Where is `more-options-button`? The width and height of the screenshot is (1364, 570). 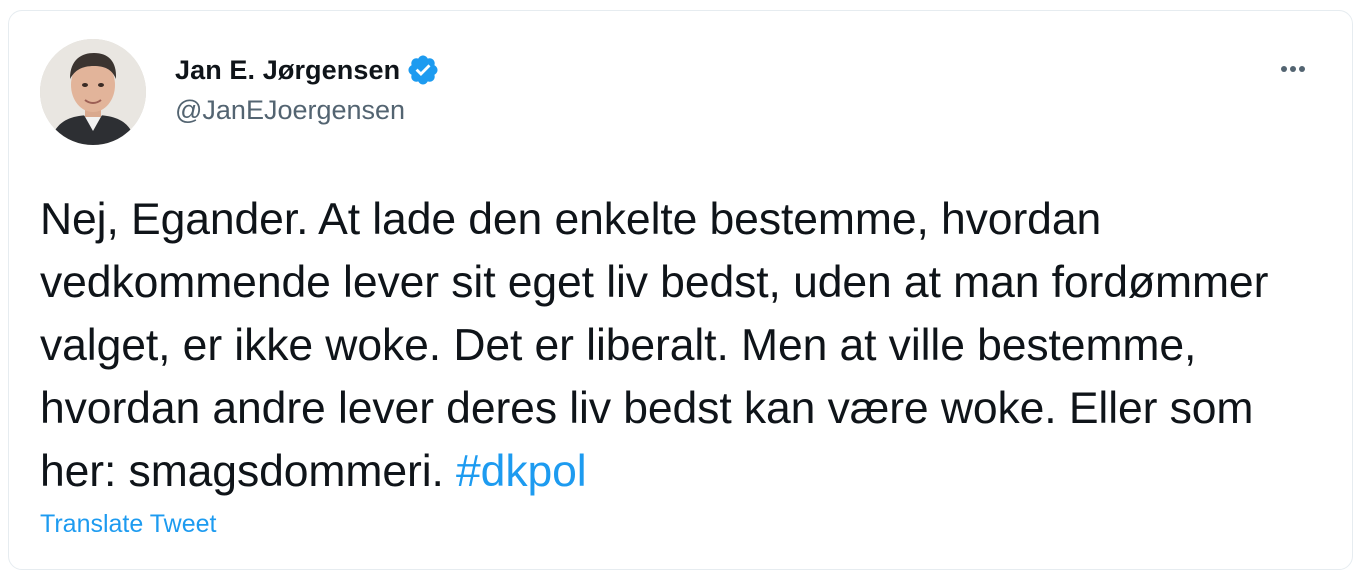
more-options-button is located at coordinates (1293, 69).